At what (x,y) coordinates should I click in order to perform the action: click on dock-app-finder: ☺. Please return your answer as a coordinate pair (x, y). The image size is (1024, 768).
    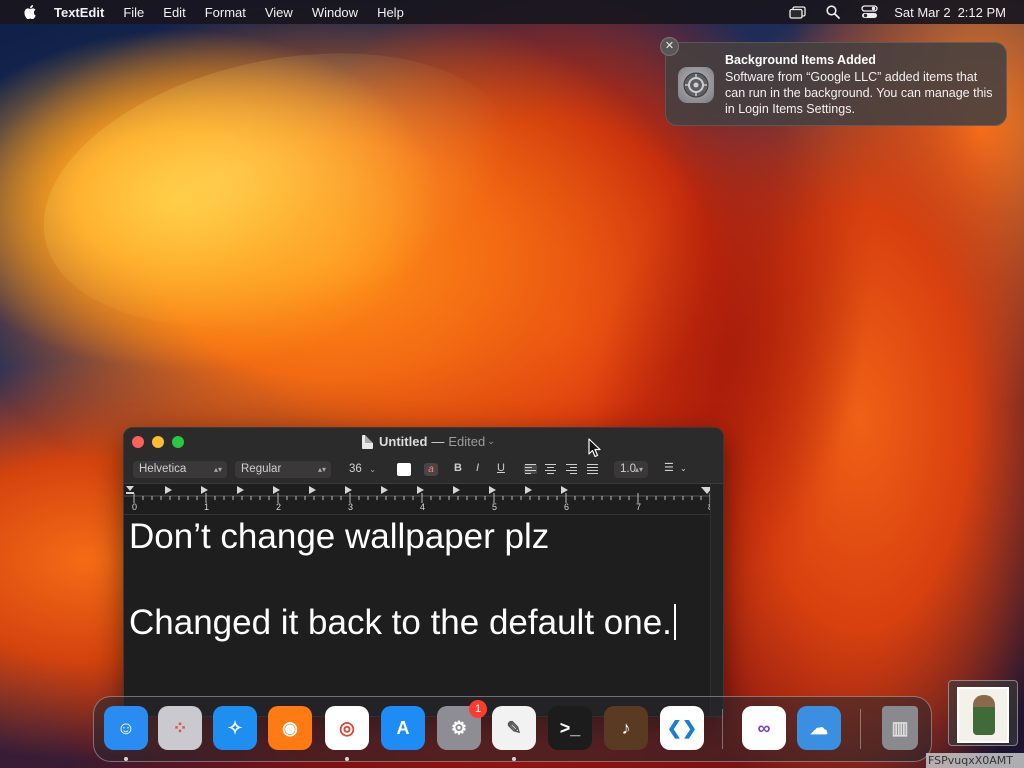
    Looking at the image, I should click on (126, 728).